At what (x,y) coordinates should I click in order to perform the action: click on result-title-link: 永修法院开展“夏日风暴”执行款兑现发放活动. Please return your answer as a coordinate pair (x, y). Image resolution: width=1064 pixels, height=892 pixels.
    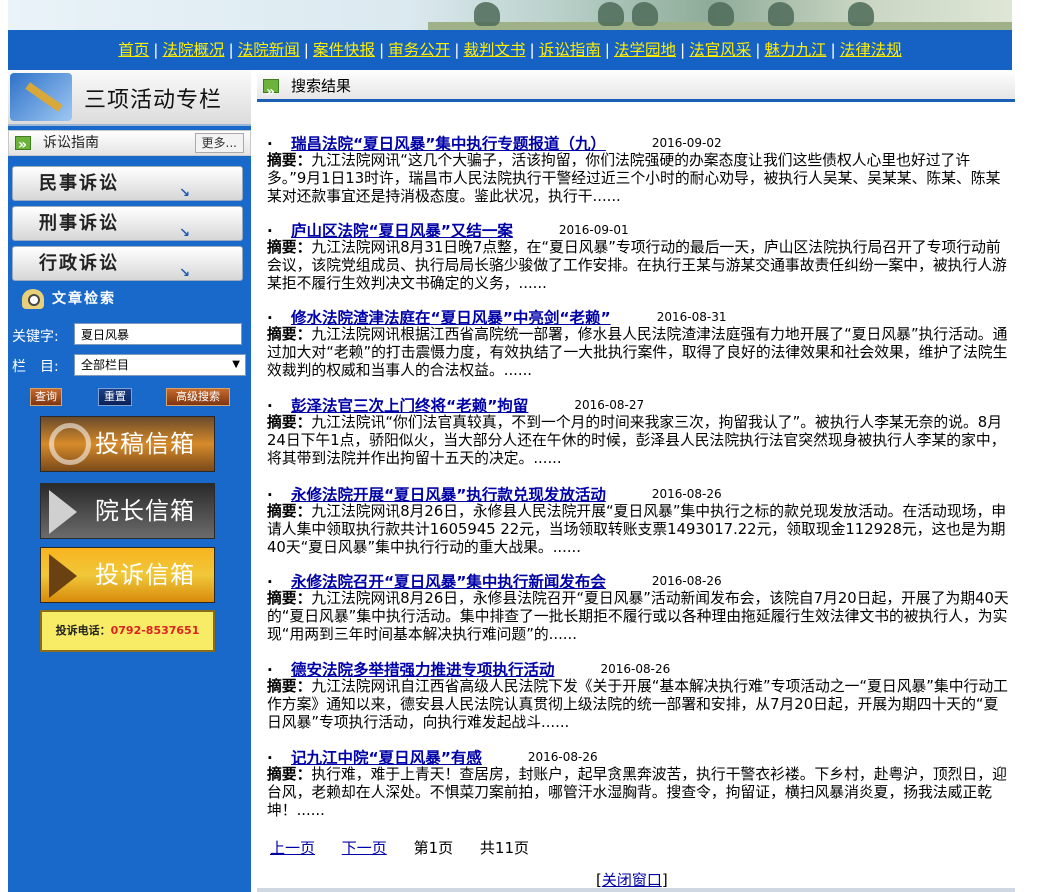
    Looking at the image, I should click on (448, 495).